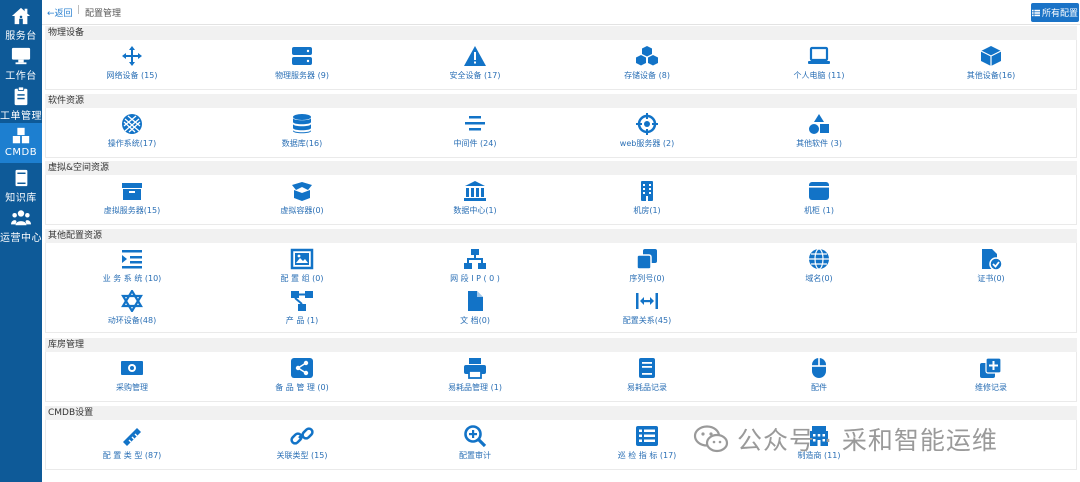 The width and height of the screenshot is (1080, 482). What do you see at coordinates (302, 387) in the screenshot?
I see `config-tile-label: 备 品 管 理 (0)` at bounding box center [302, 387].